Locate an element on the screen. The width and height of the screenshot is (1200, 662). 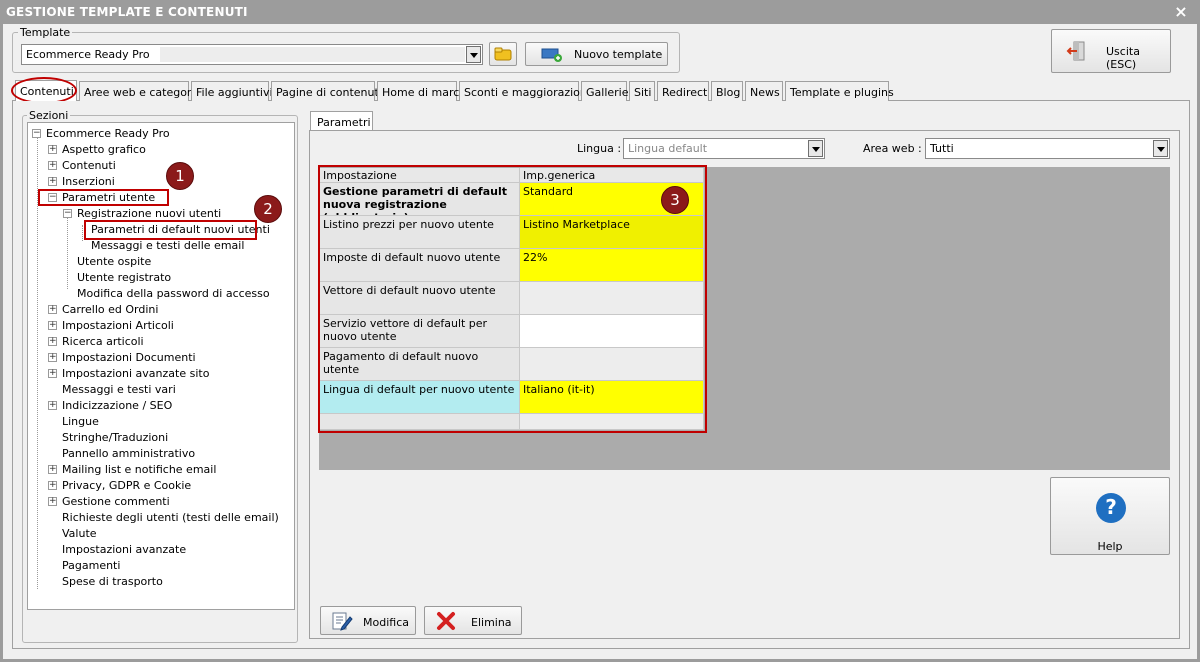
tab-label: Parametri is located at coordinates (344, 122).